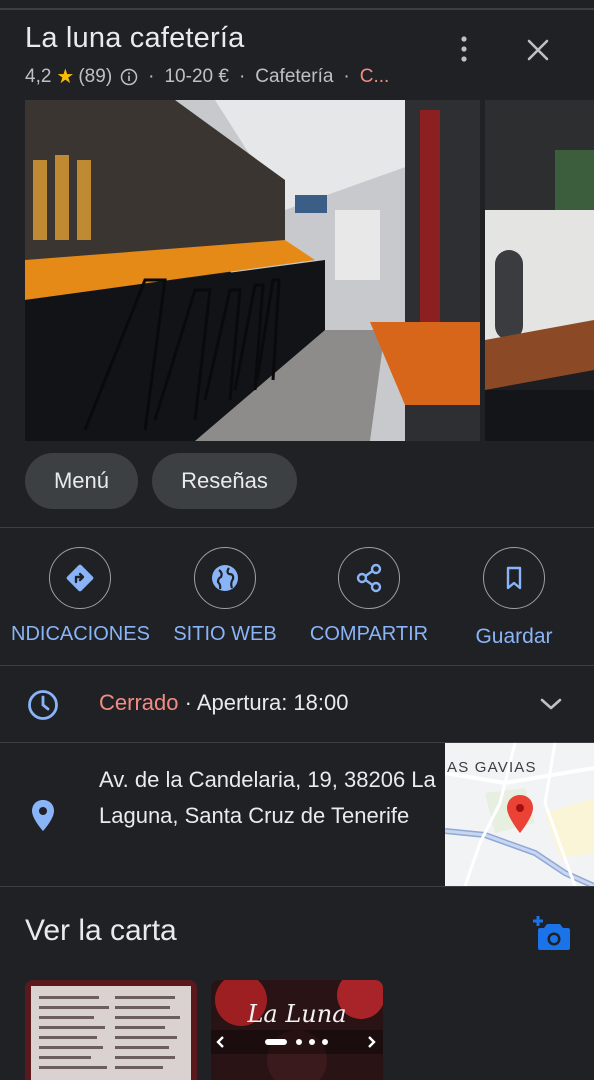 Image resolution: width=594 pixels, height=1080 pixels. Describe the element at coordinates (369, 578) in the screenshot. I see `share-icon` at that location.